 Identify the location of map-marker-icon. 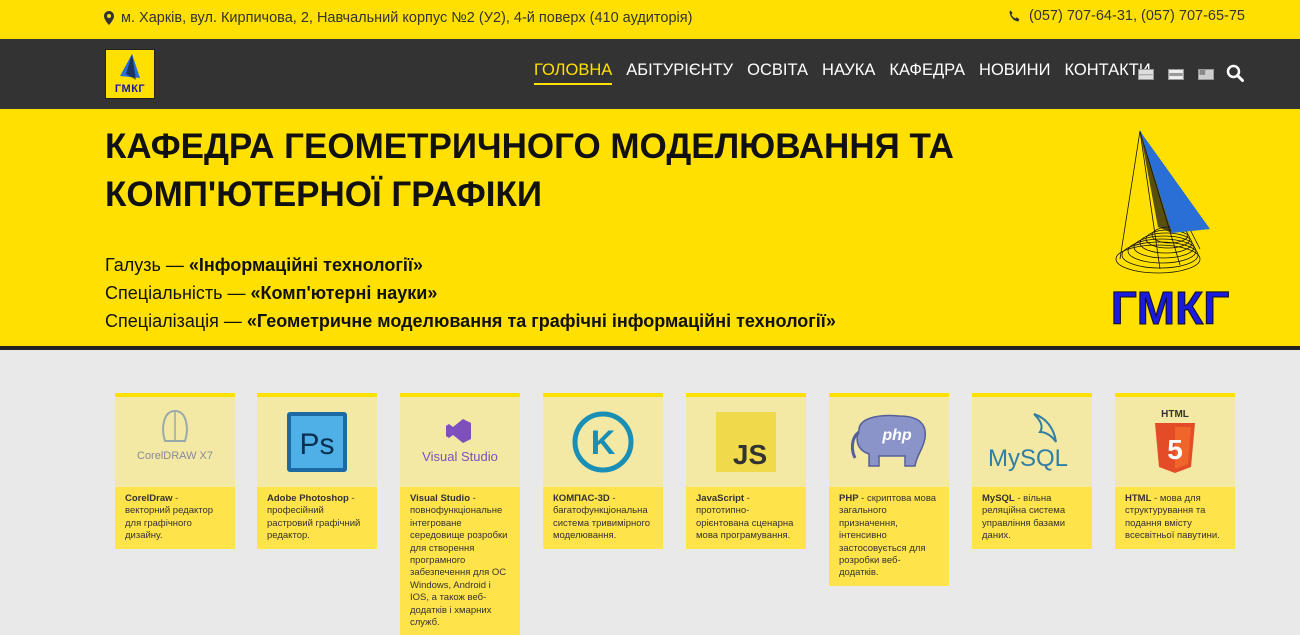
(109, 18).